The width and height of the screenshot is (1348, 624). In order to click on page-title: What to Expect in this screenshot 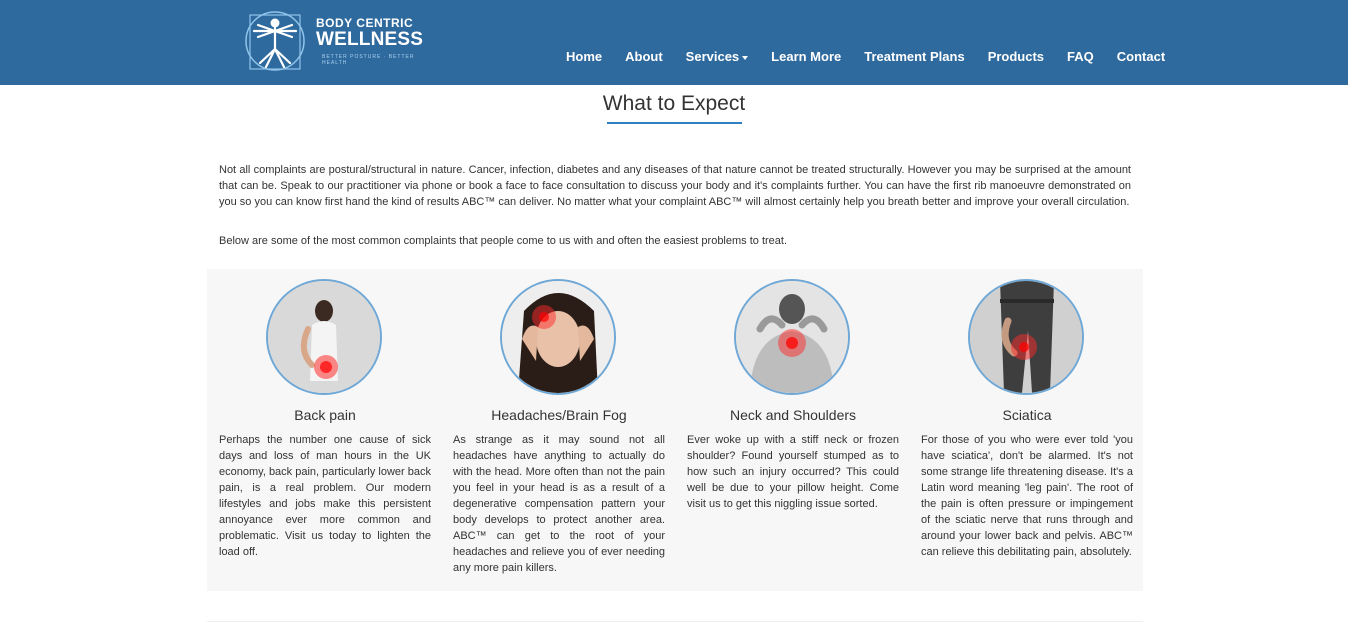, I will do `click(674, 103)`.